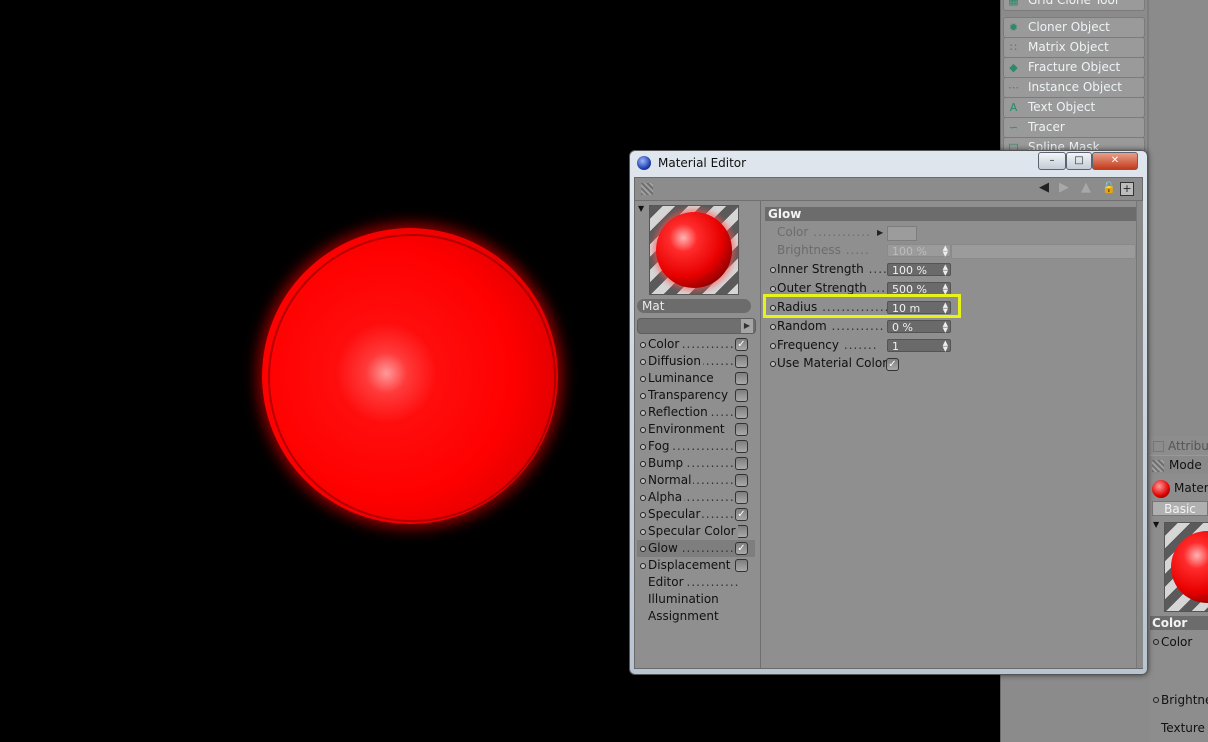  What do you see at coordinates (1179, 642) in the screenshot?
I see `attributes-color-row: Color` at bounding box center [1179, 642].